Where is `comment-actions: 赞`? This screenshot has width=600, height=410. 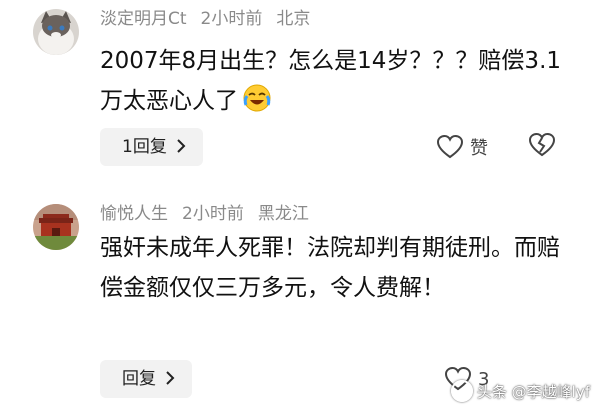 comment-actions: 赞 is located at coordinates (496, 147).